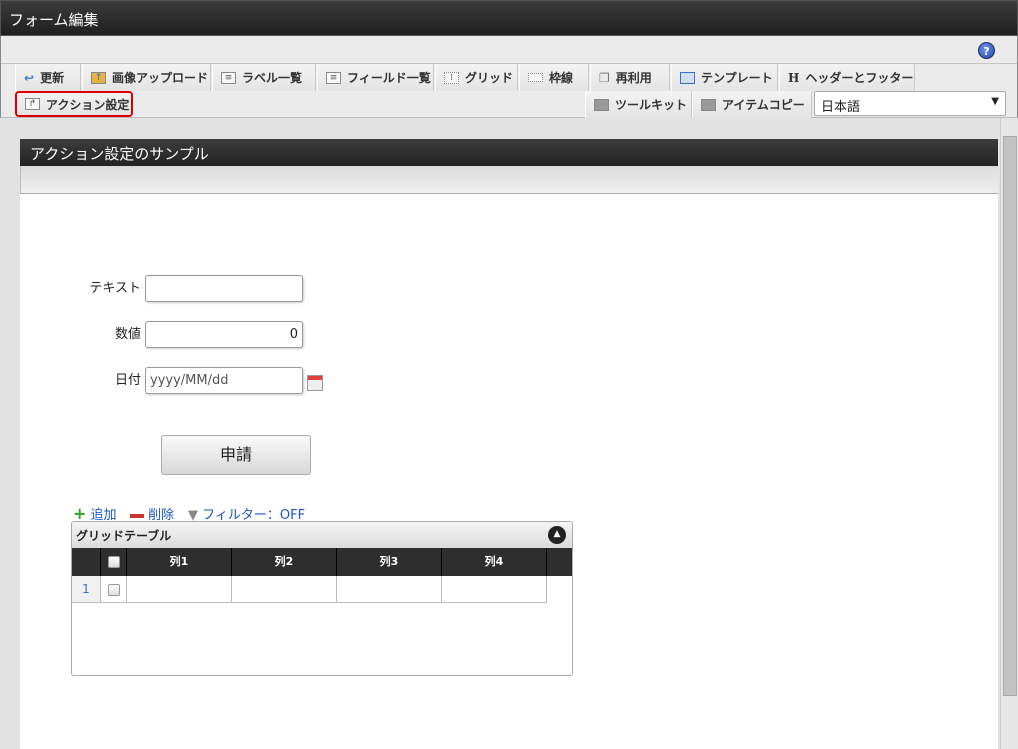 The image size is (1018, 749). I want to click on tab-label: ヘッダーとフッター, so click(859, 78).